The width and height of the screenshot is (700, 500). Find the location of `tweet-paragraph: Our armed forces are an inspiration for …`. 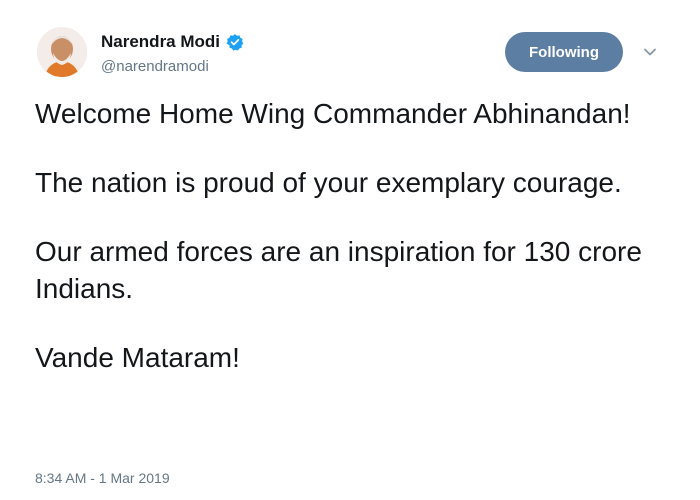

tweet-paragraph: Our armed forces are an inspiration for … is located at coordinates (338, 270).